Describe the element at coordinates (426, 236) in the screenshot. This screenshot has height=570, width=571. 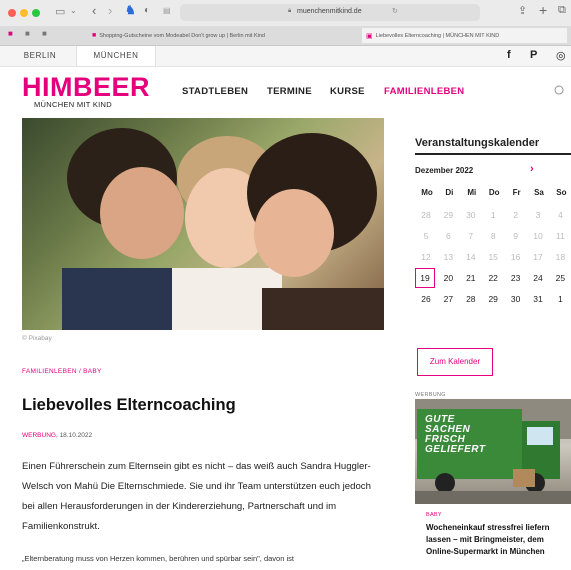
I see `calendar-day: 5` at that location.